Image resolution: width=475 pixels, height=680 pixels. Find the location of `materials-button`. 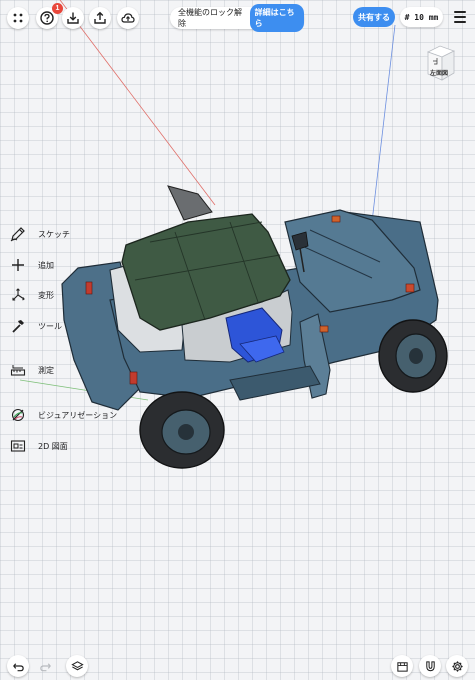

materials-button is located at coordinates (402, 666).